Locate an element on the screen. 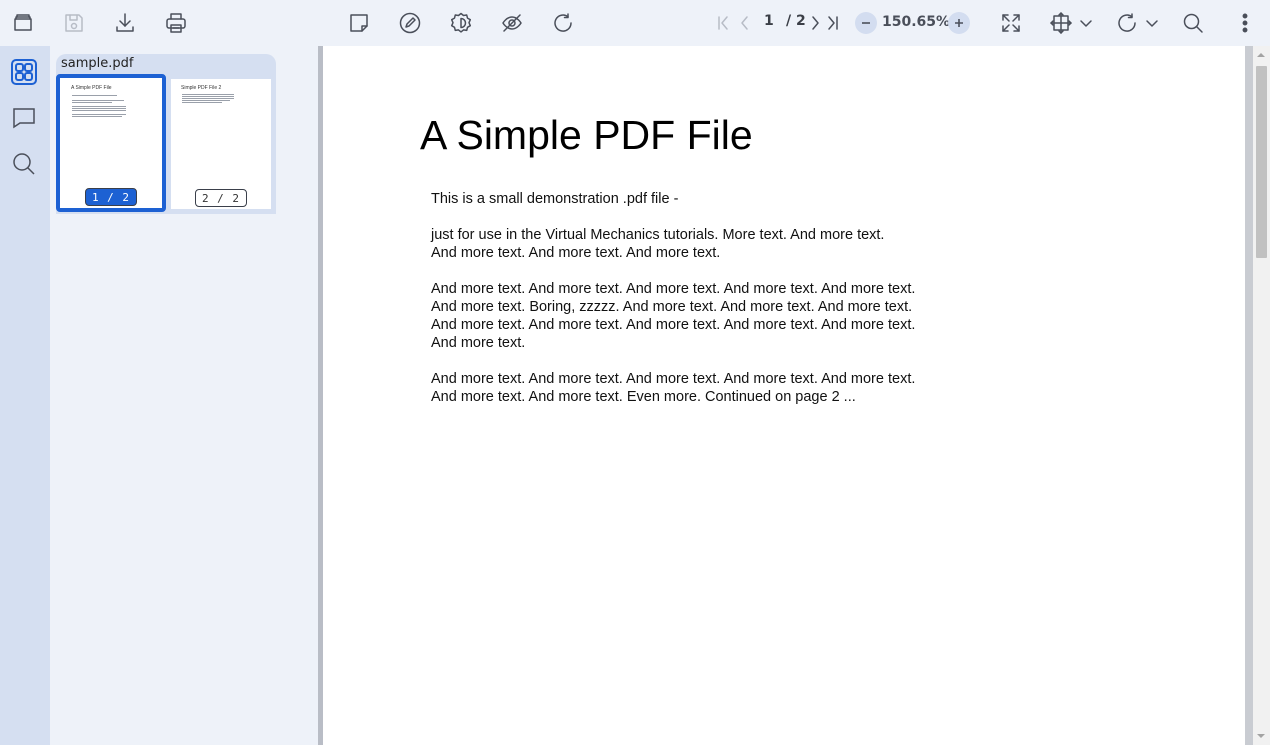 The width and height of the screenshot is (1270, 745). save-icon is located at coordinates (74, 23).